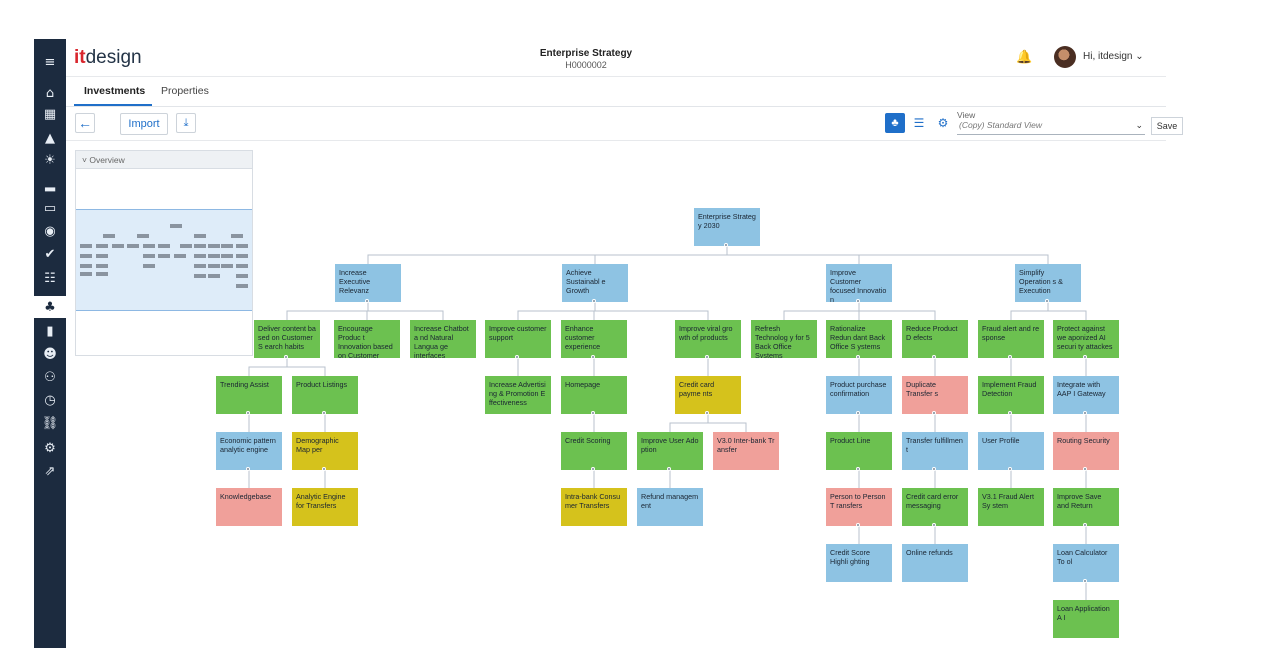 The image size is (1285, 668). I want to click on hierarchy-node: Knowledgebase, so click(249, 507).